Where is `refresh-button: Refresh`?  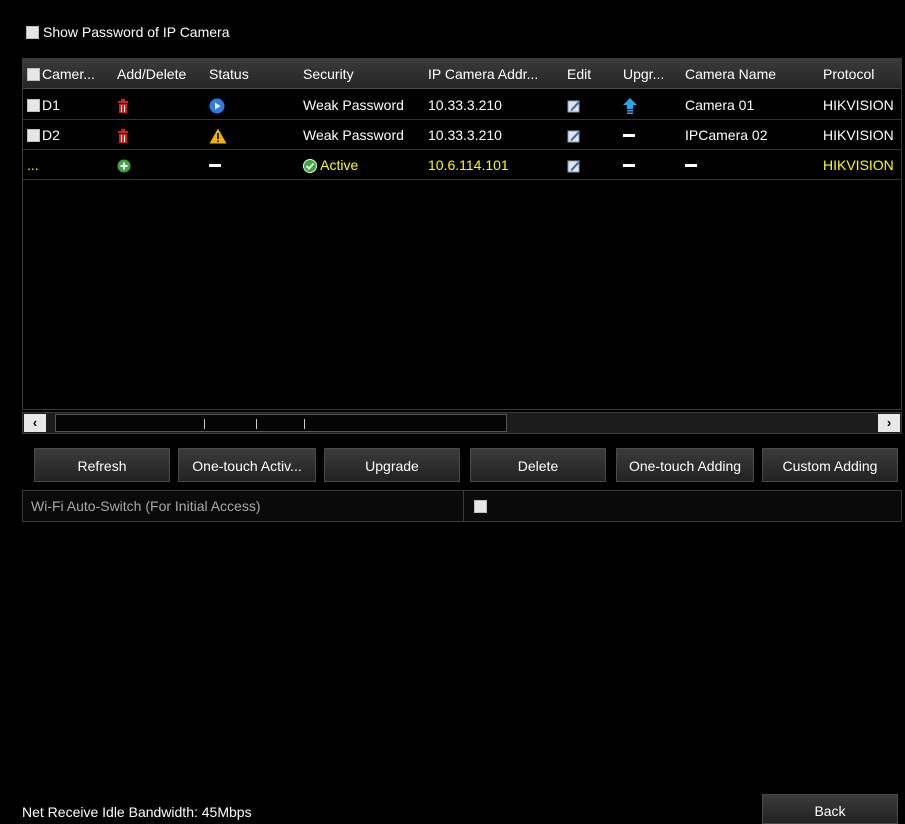
refresh-button: Refresh is located at coordinates (102, 465).